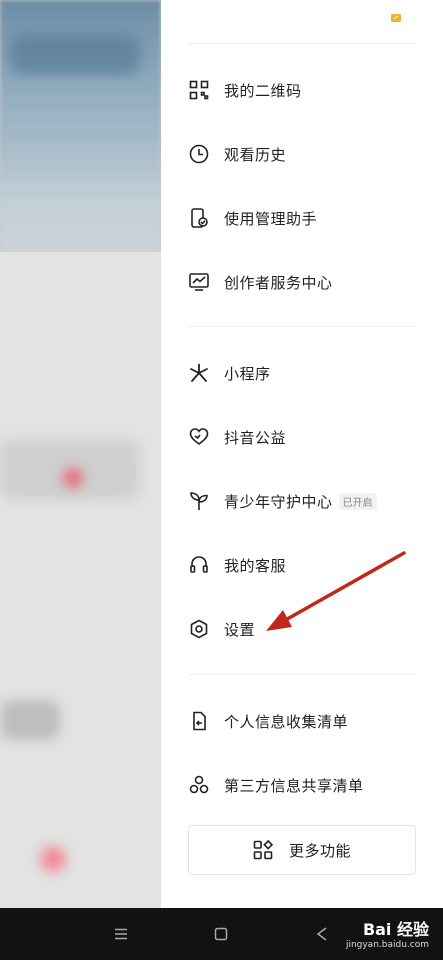  Describe the element at coordinates (278, 501) in the screenshot. I see `menu-item-label: 青少年守护中心` at that location.